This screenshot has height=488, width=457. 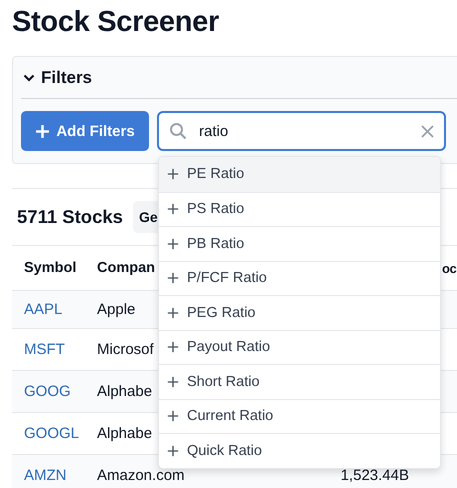 I want to click on suggestion-item: Payout Ratio, so click(x=299, y=347).